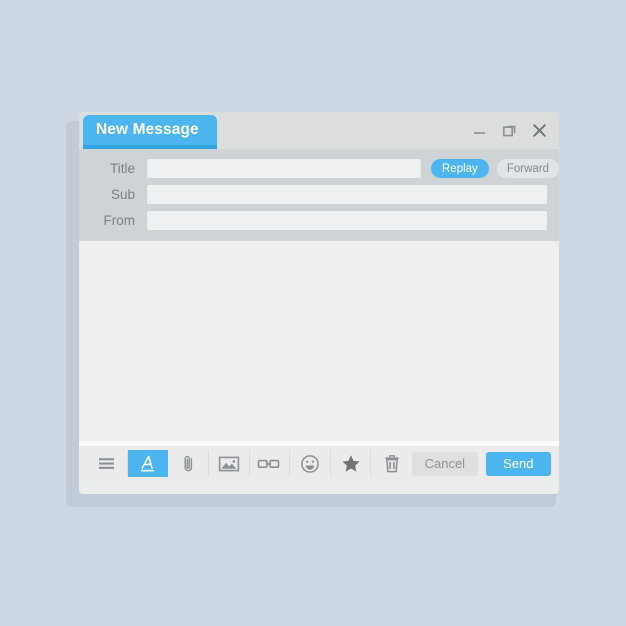  I want to click on minimize-button, so click(479, 130).